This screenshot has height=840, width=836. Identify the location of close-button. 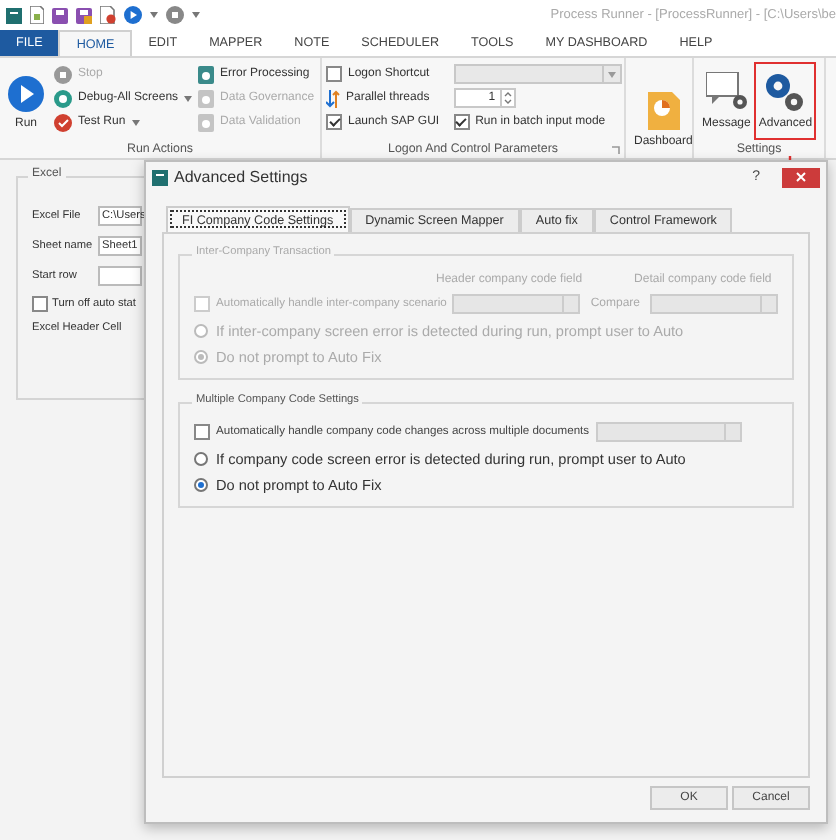
(801, 177).